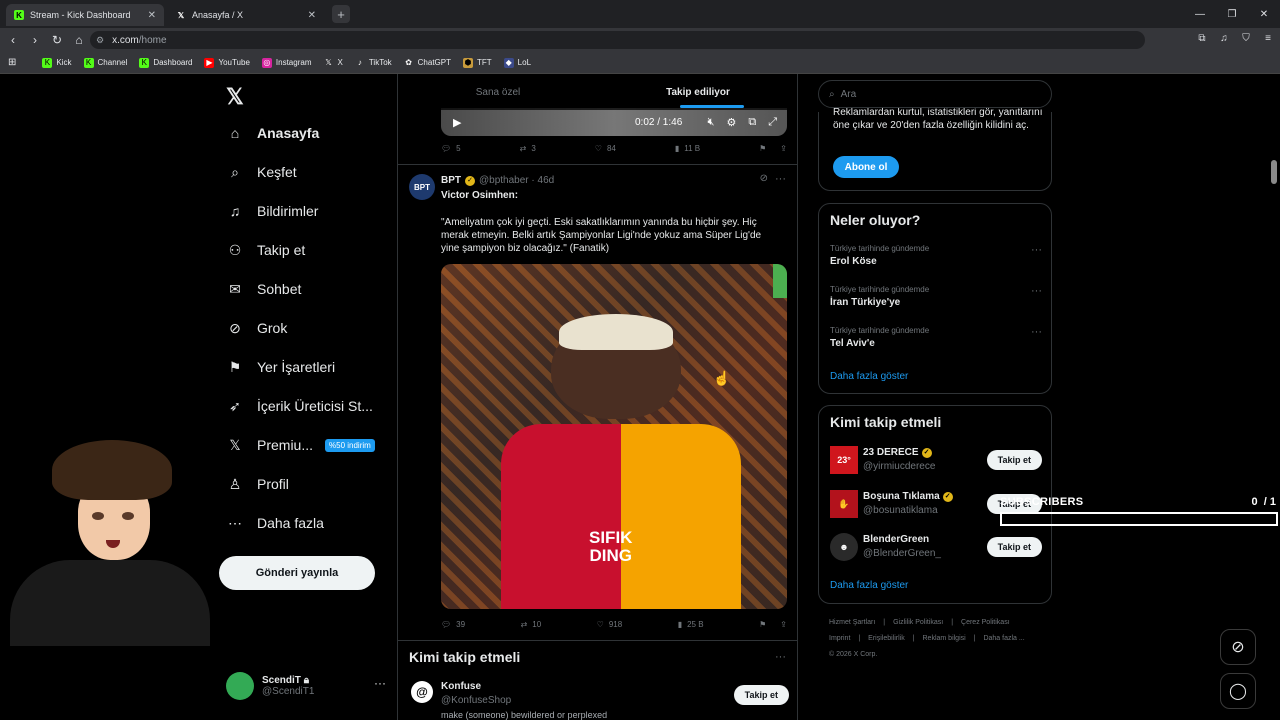 This screenshot has width=1280, height=720. What do you see at coordinates (764, 178) in the screenshot?
I see `grok-icon: ⊘` at bounding box center [764, 178].